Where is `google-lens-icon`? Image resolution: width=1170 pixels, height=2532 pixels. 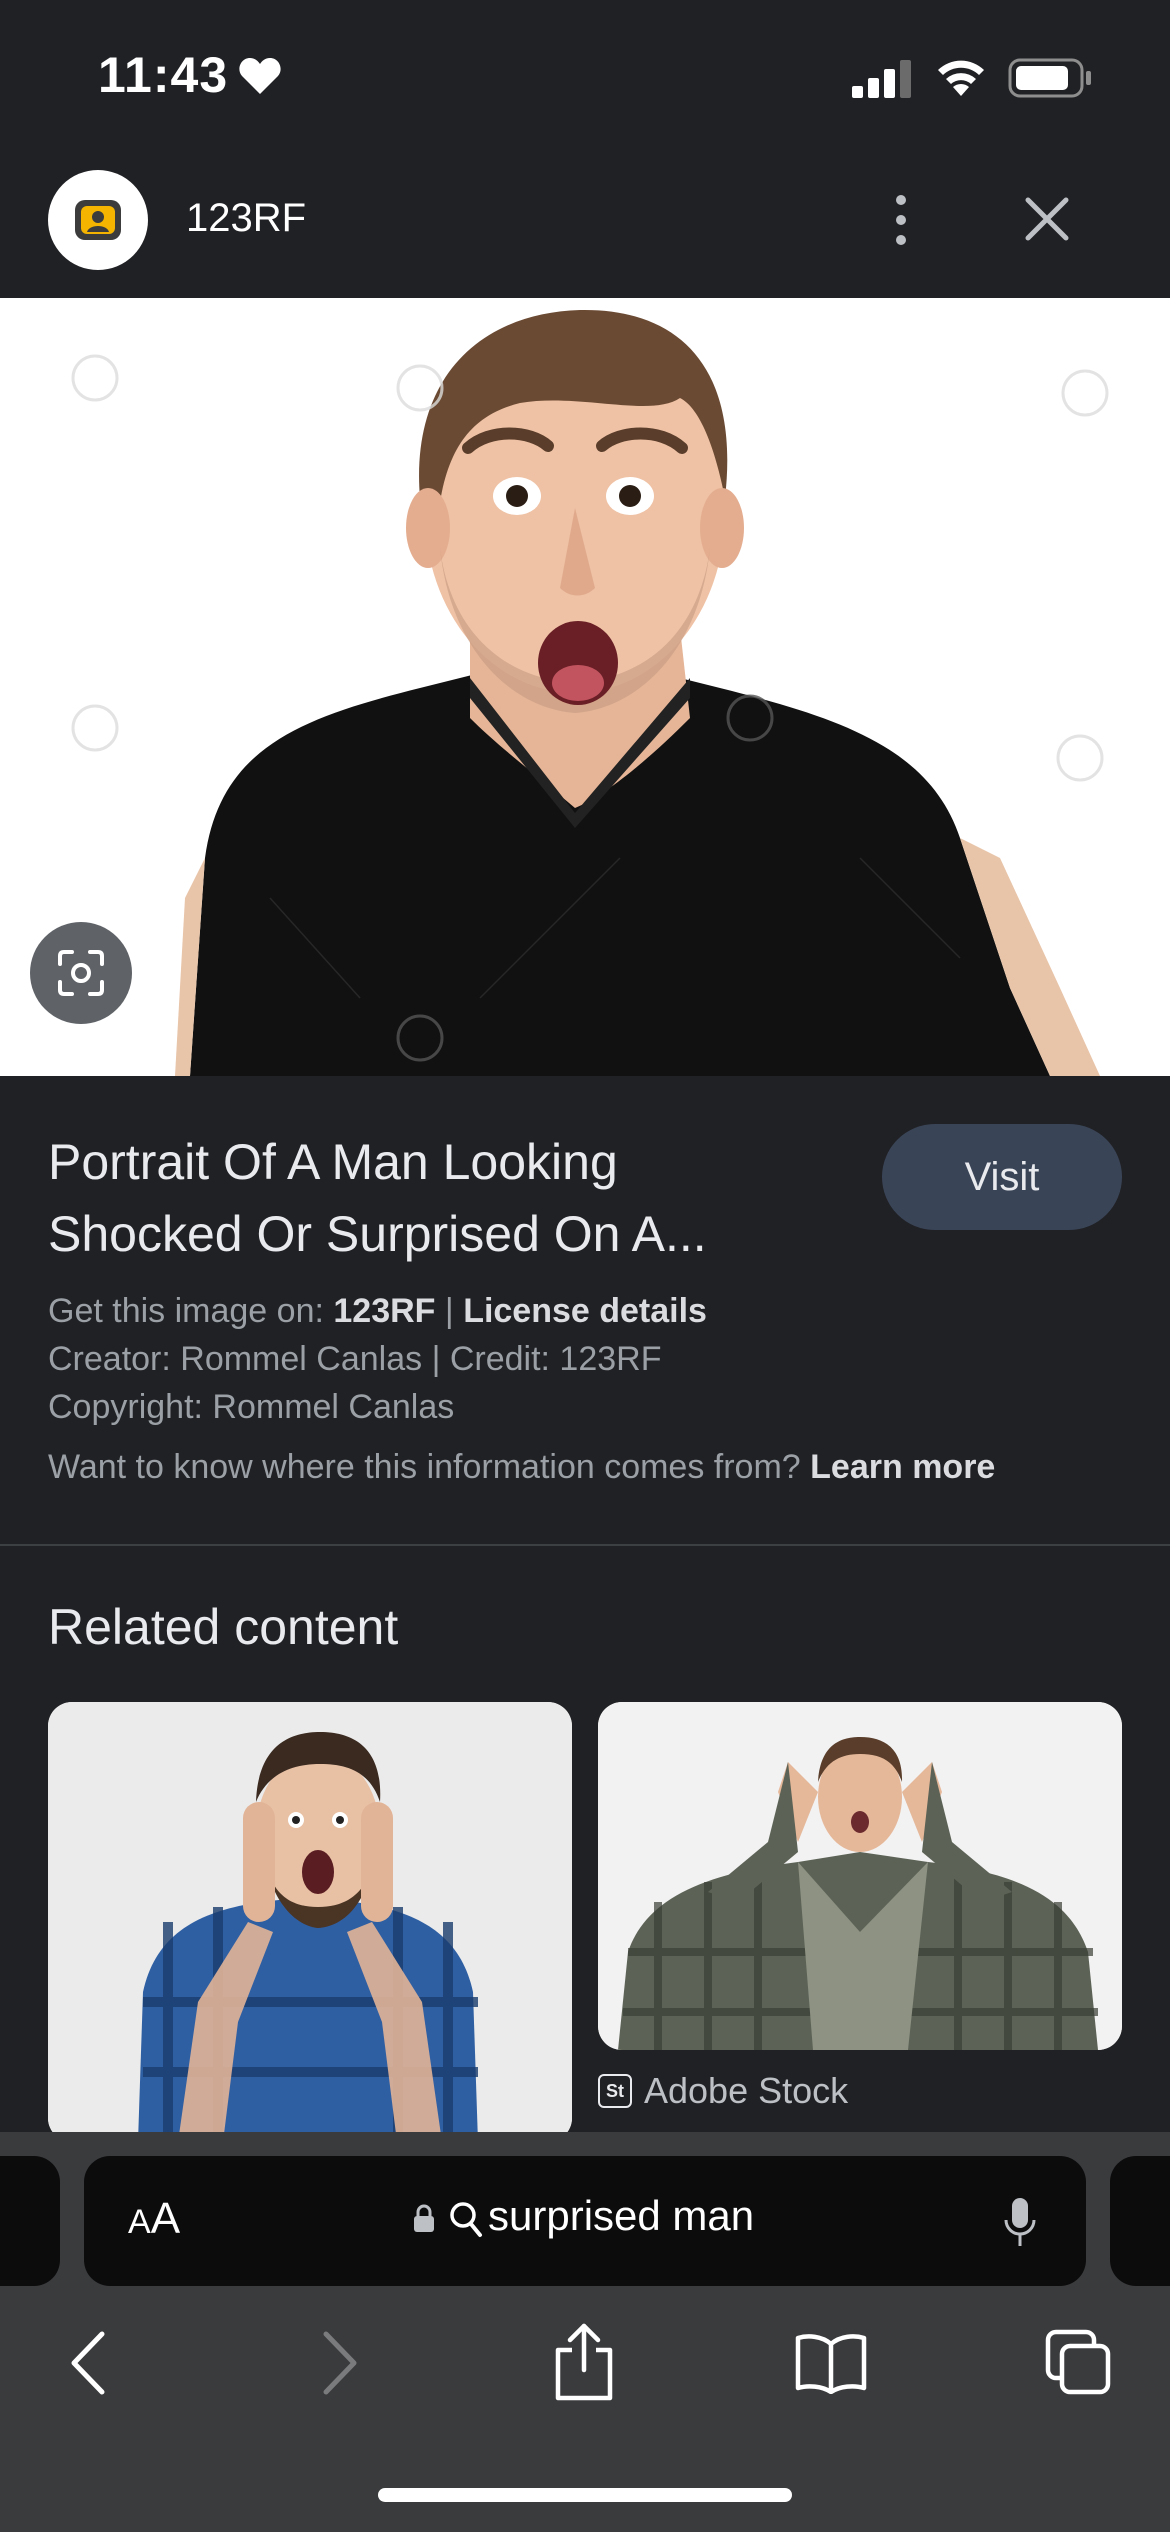
google-lens-icon is located at coordinates (81, 973).